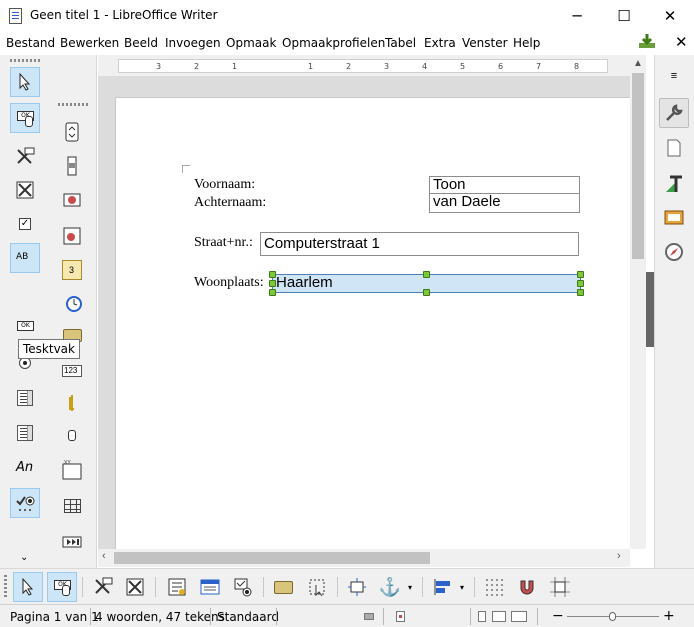 Image resolution: width=694 pixels, height=627 pixels. I want to click on sidebar-toggle-handle, so click(650, 309).